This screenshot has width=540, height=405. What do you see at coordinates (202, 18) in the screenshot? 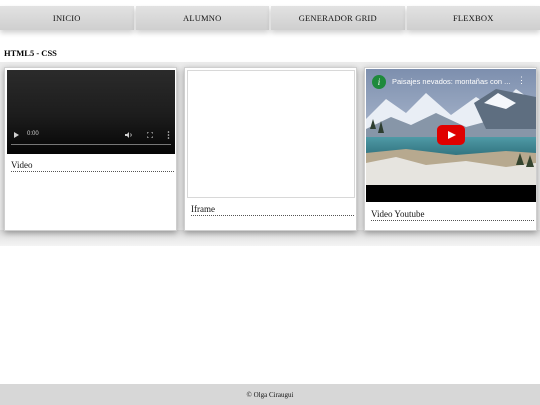
I see `nav-item-alumno: ALUMNO` at bounding box center [202, 18].